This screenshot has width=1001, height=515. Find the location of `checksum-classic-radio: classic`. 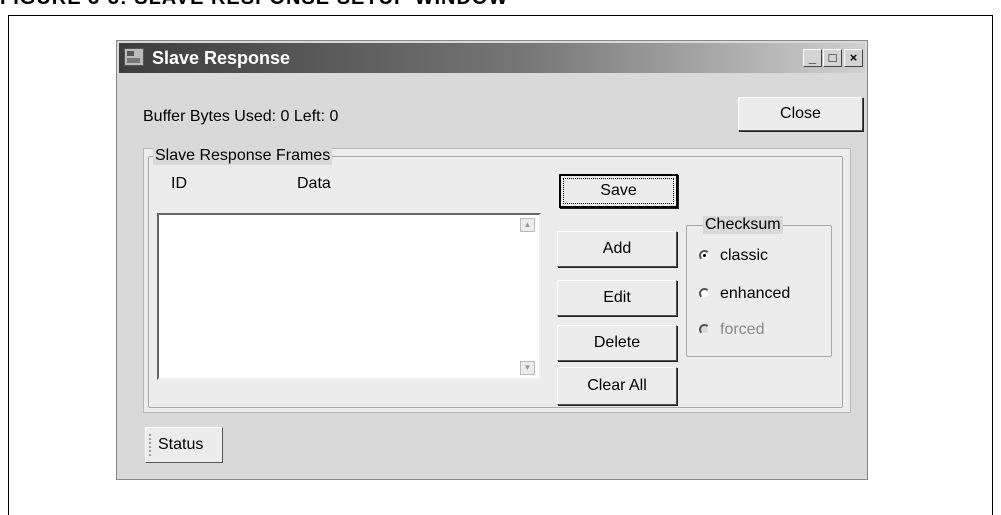

checksum-classic-radio: classic is located at coordinates (733, 256).